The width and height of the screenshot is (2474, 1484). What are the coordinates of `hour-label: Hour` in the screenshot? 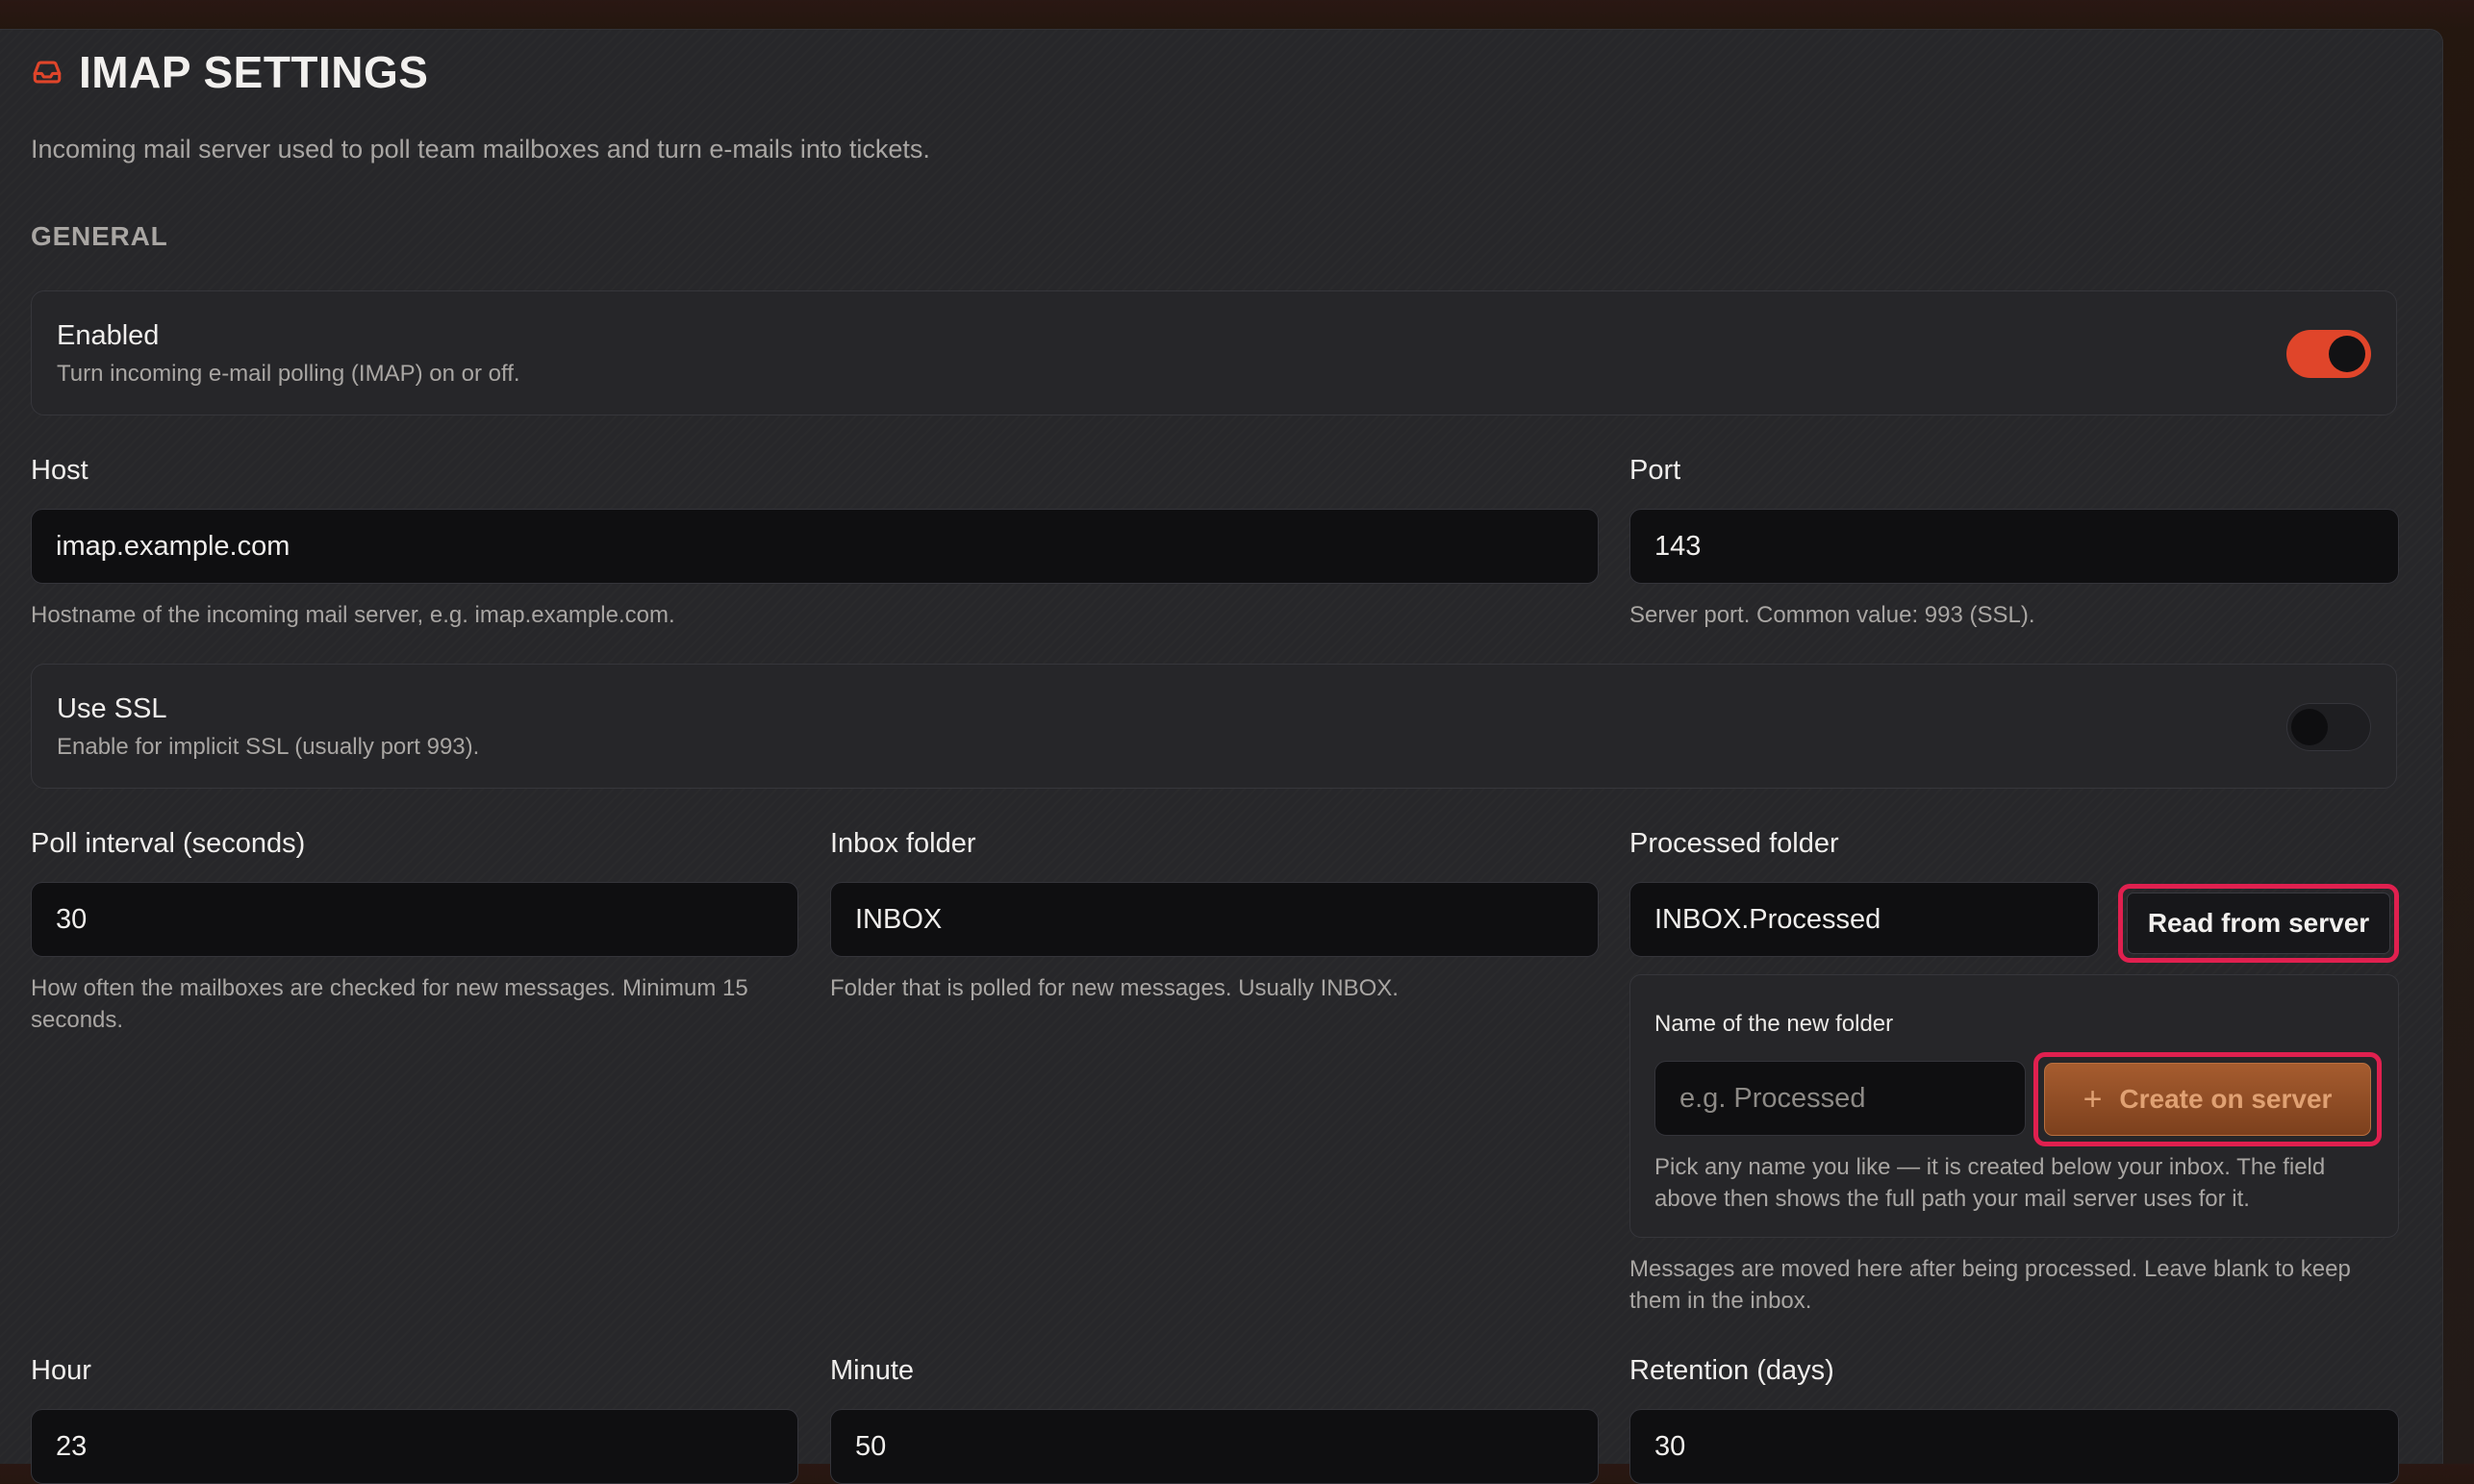 It's located at (61, 1371).